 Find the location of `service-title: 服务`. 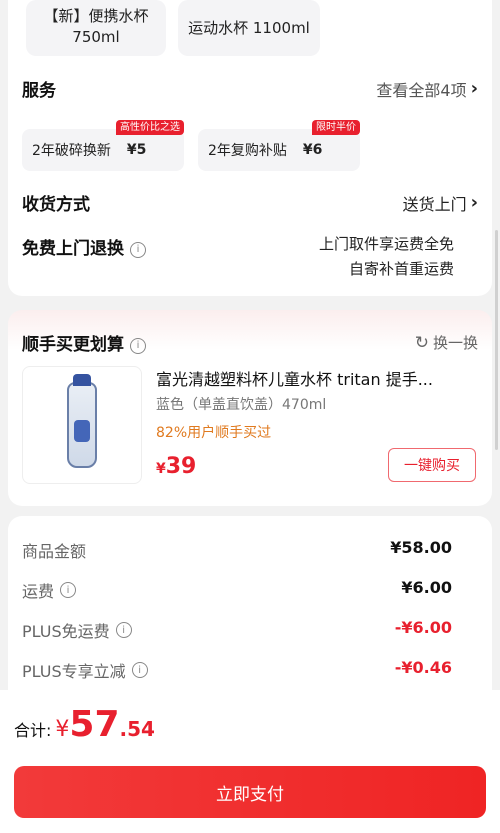

service-title: 服务 is located at coordinates (39, 91).